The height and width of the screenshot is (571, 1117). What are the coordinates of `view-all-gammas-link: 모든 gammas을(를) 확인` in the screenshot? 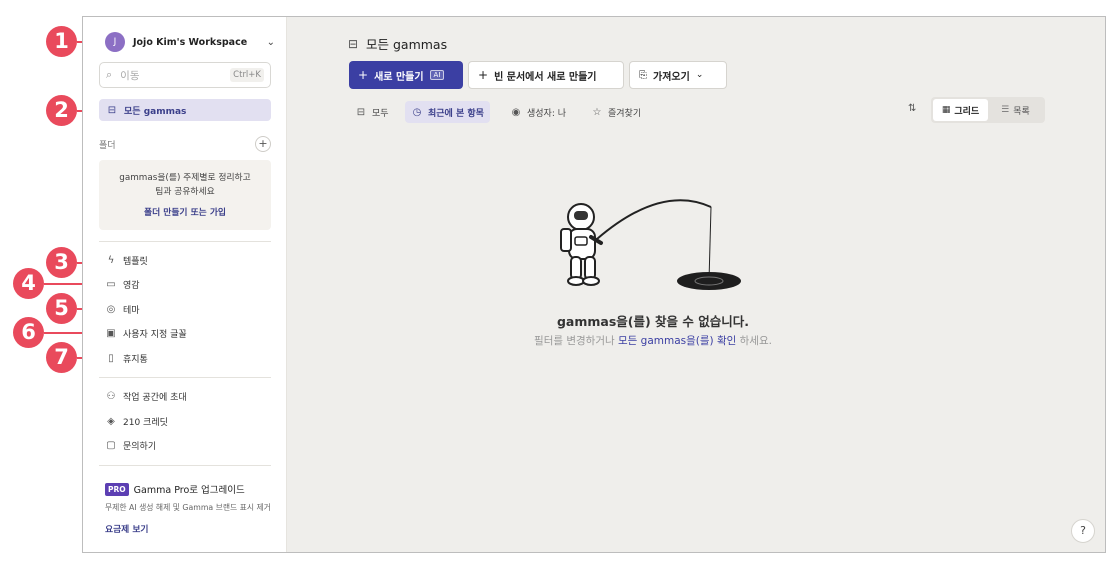 It's located at (677, 341).